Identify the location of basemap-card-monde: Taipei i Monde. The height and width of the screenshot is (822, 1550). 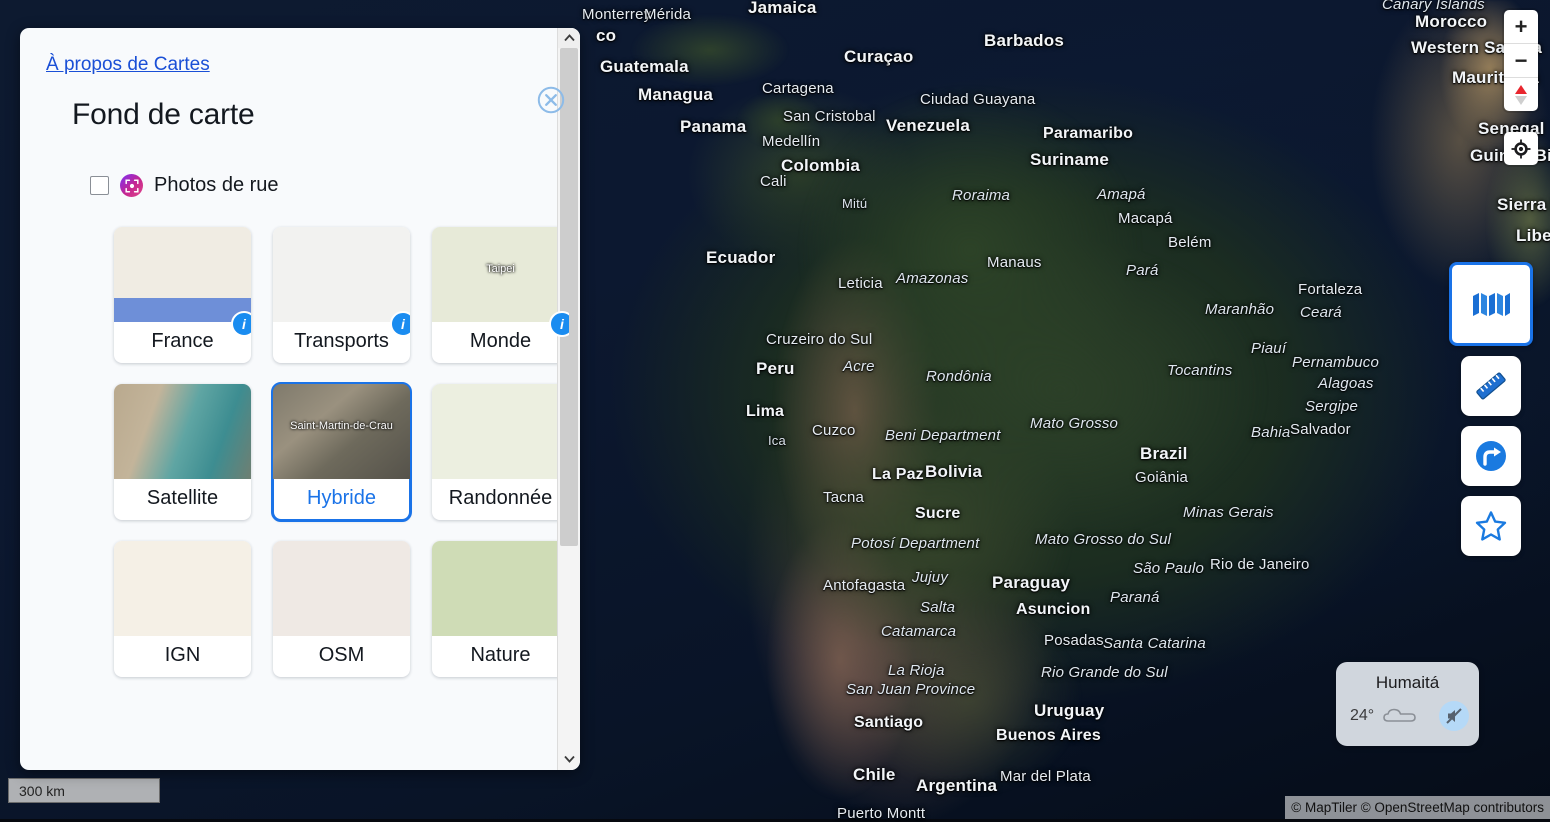
(500, 295).